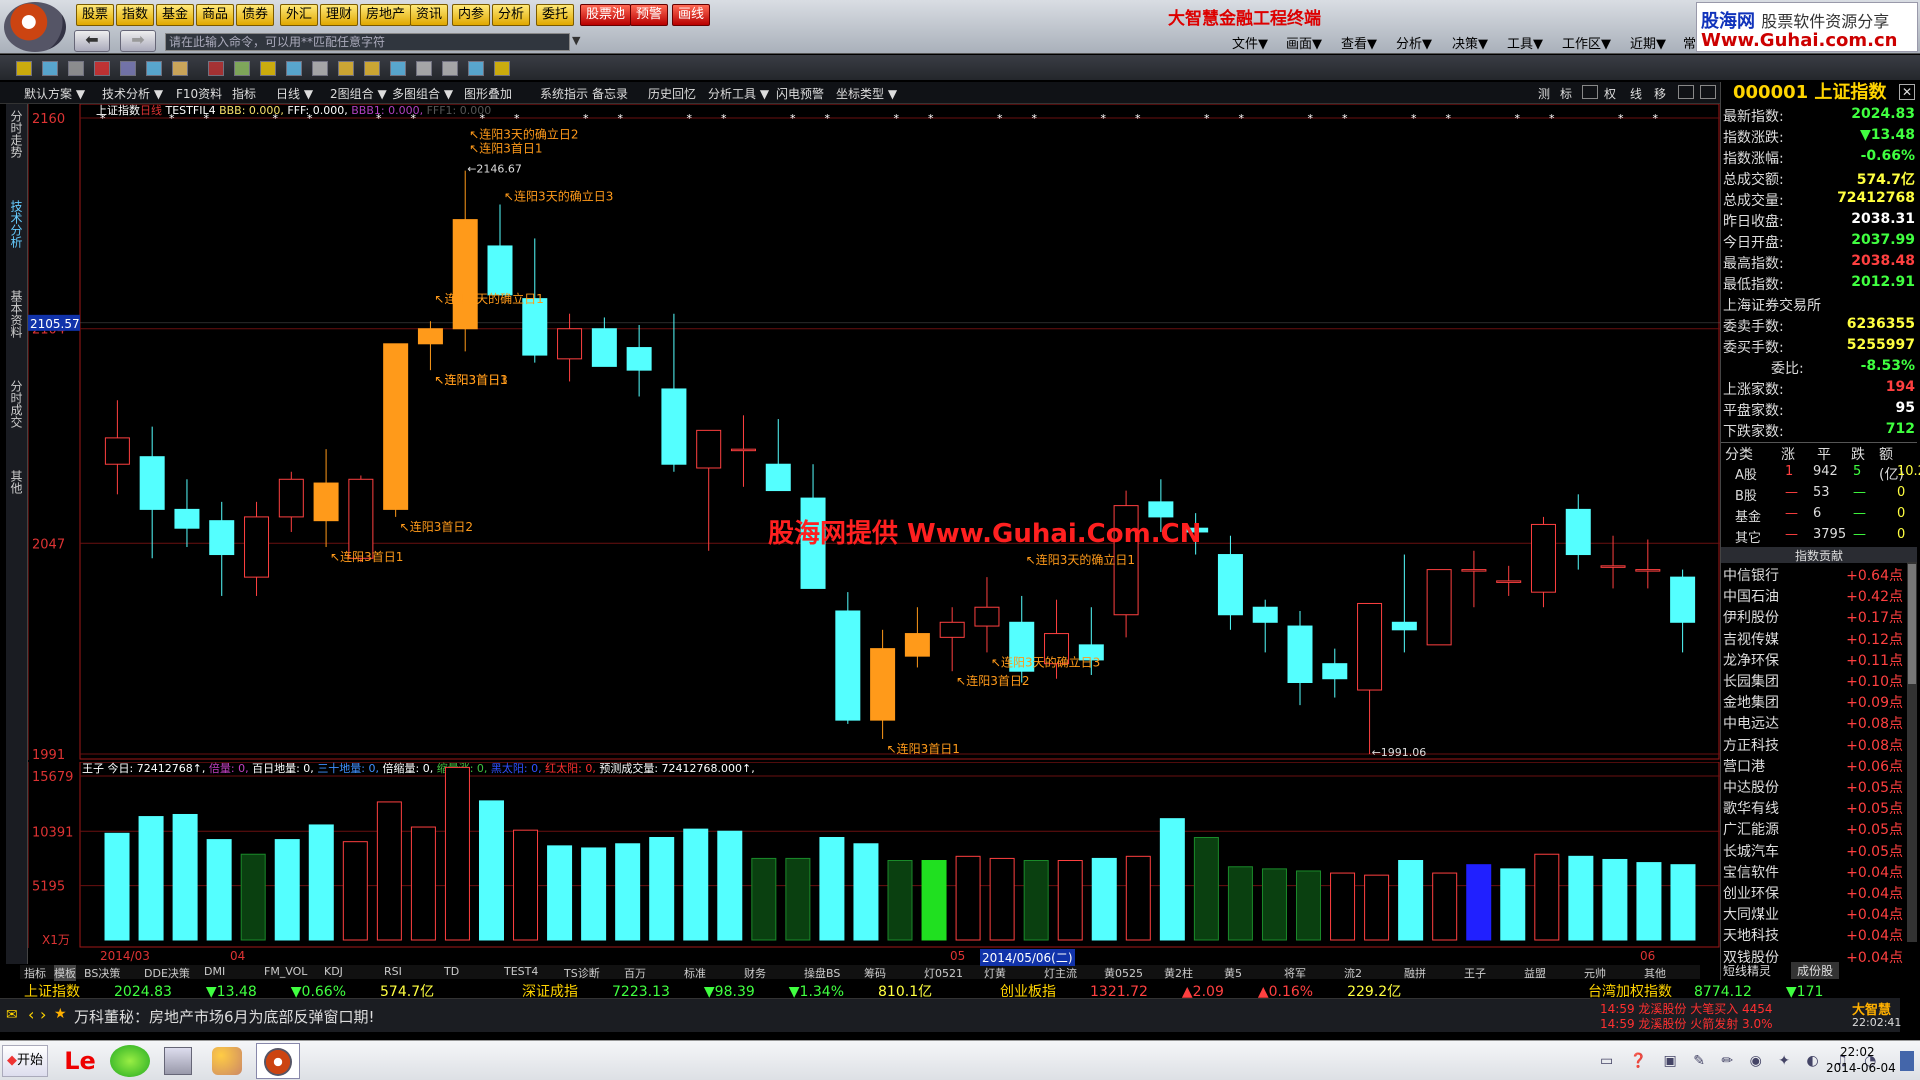  Describe the element at coordinates (175, 15) in the screenshot. I see `top-btn-2: 基金` at that location.